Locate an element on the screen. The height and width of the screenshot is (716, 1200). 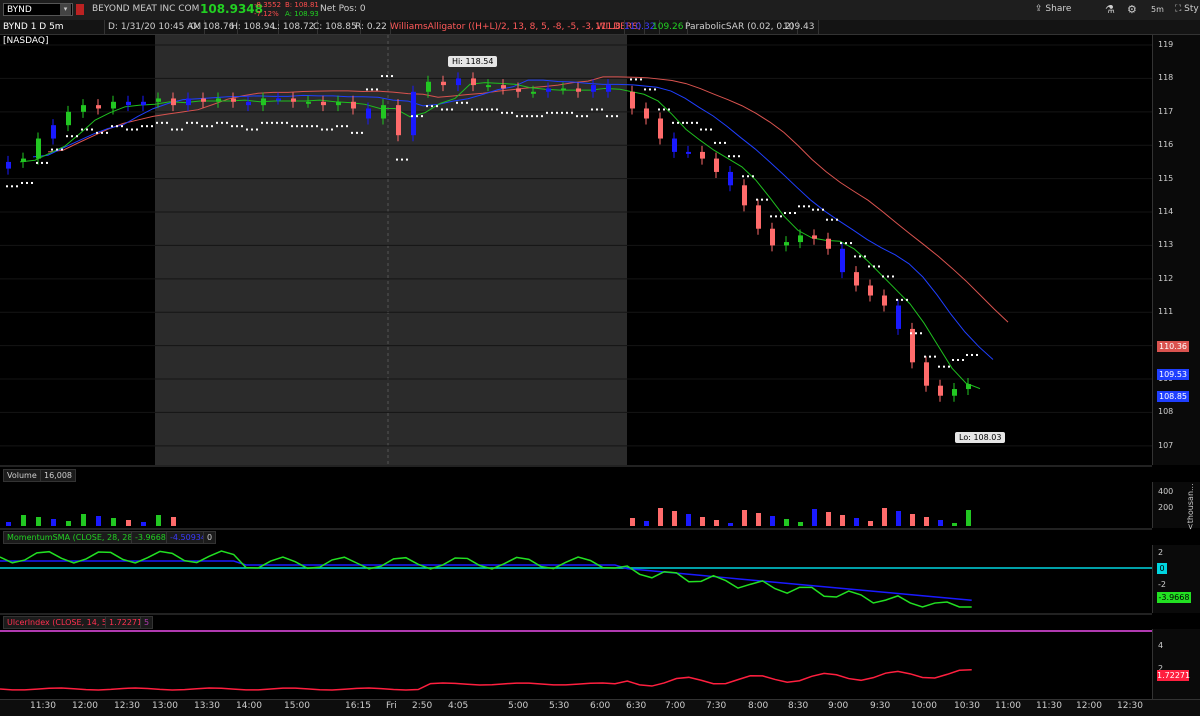
ulcer-line is located at coordinates (486, 679).